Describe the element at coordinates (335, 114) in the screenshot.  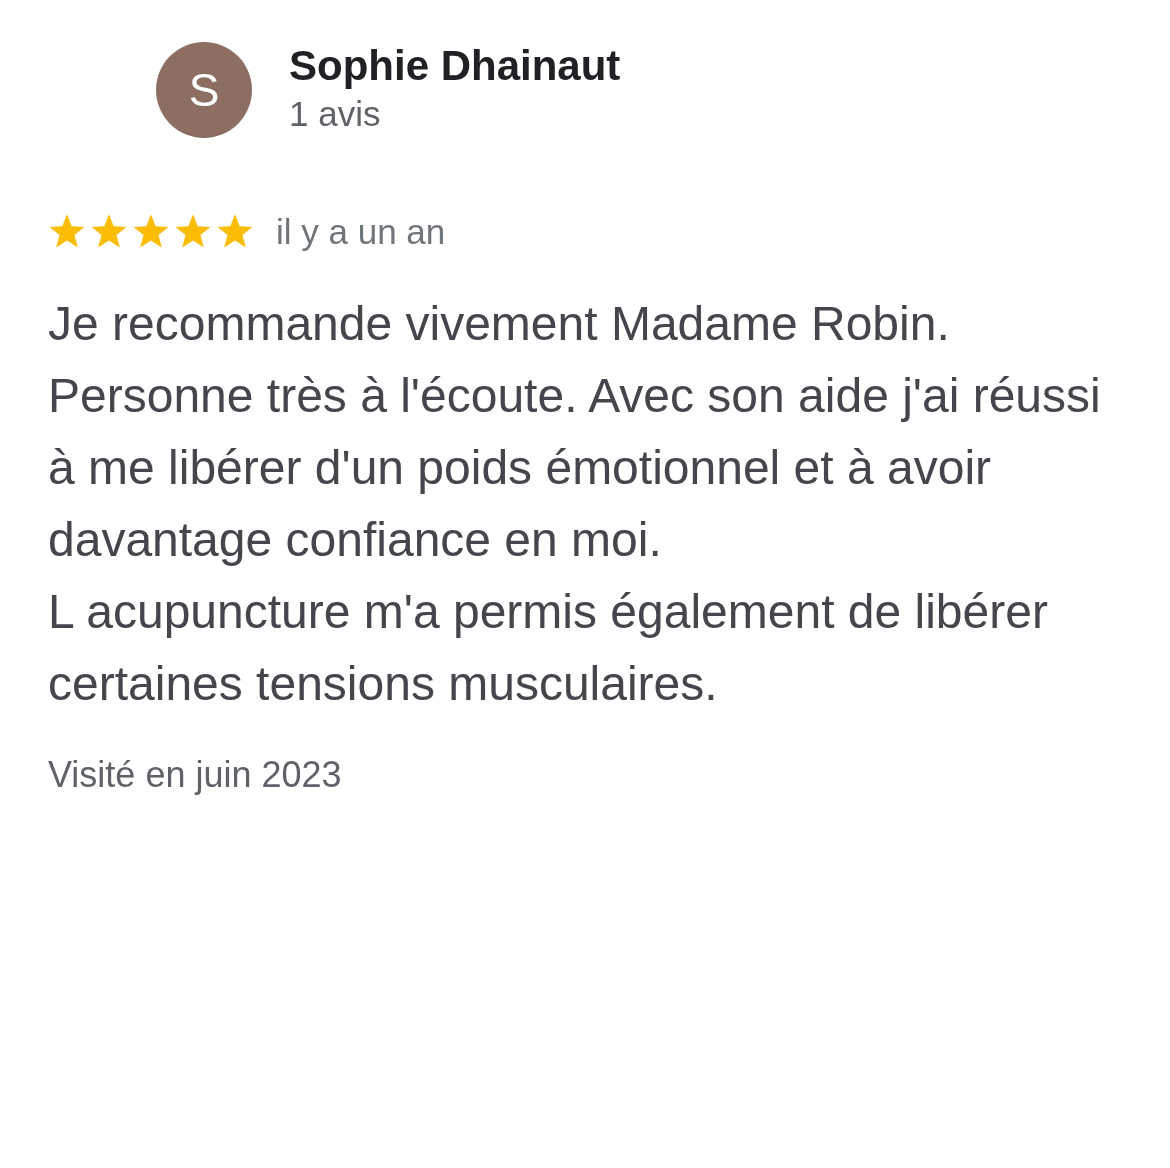
I see `review-count: 1 avis` at that location.